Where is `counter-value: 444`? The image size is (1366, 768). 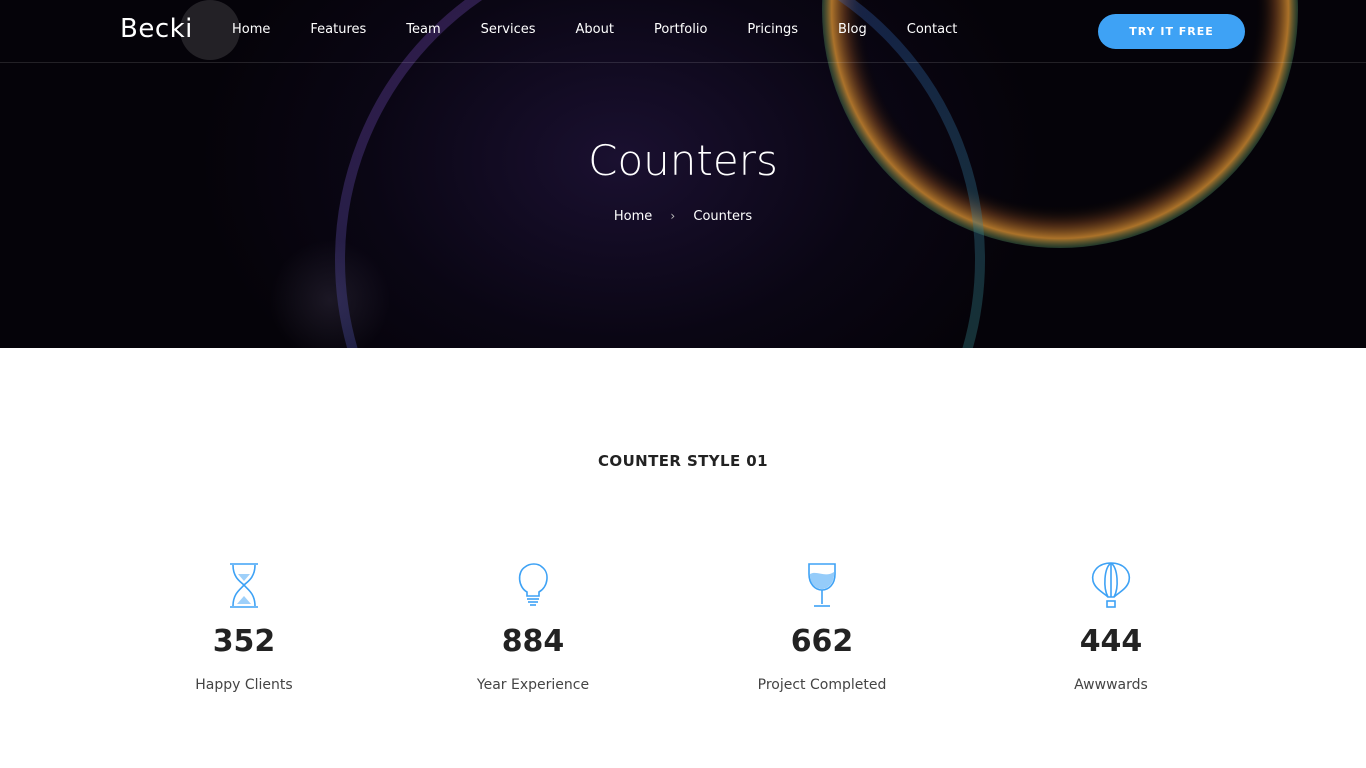 counter-value: 444 is located at coordinates (1111, 641).